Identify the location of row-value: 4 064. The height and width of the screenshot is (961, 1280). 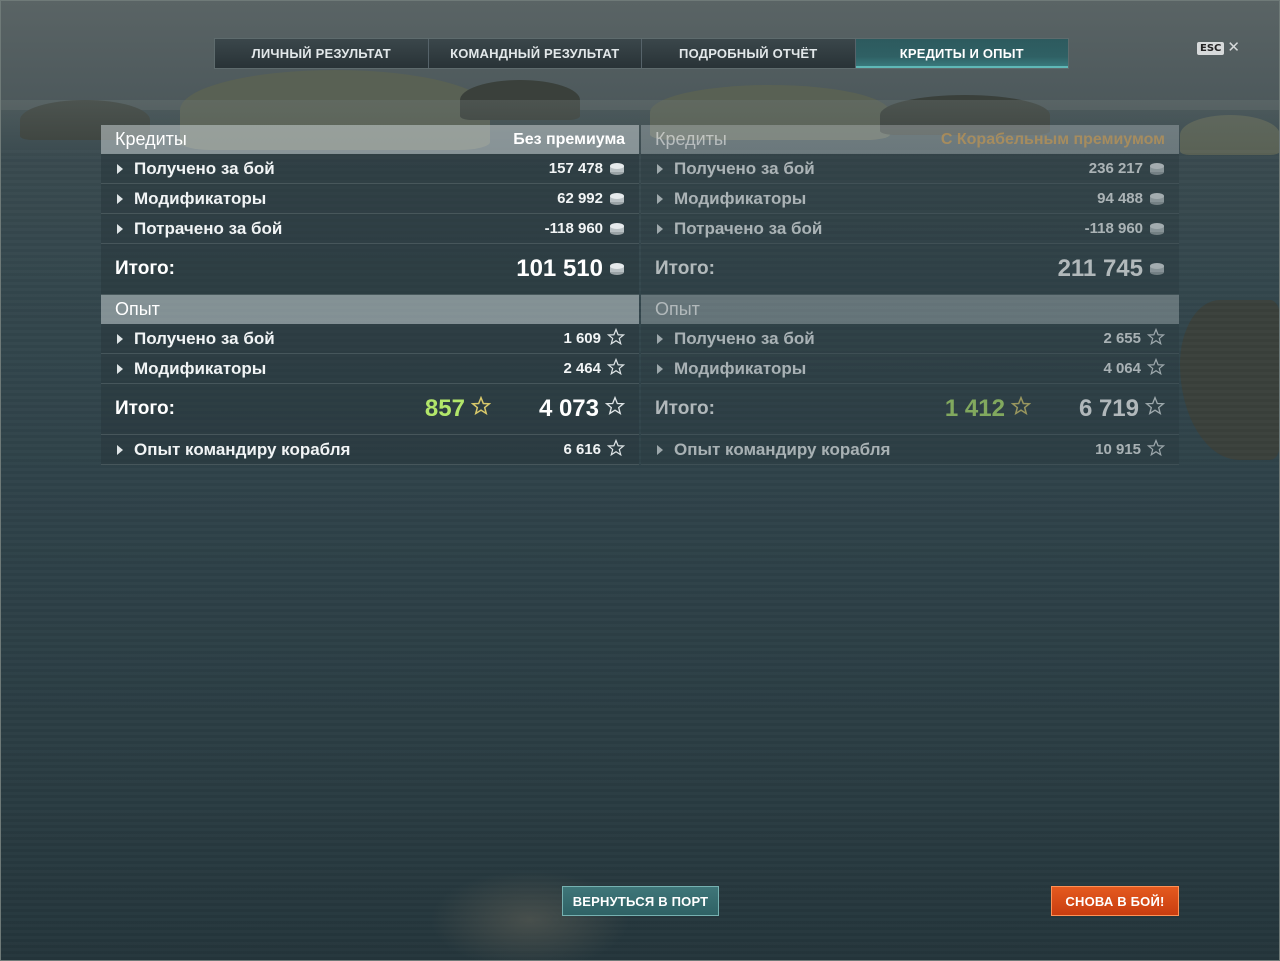
(1122, 368).